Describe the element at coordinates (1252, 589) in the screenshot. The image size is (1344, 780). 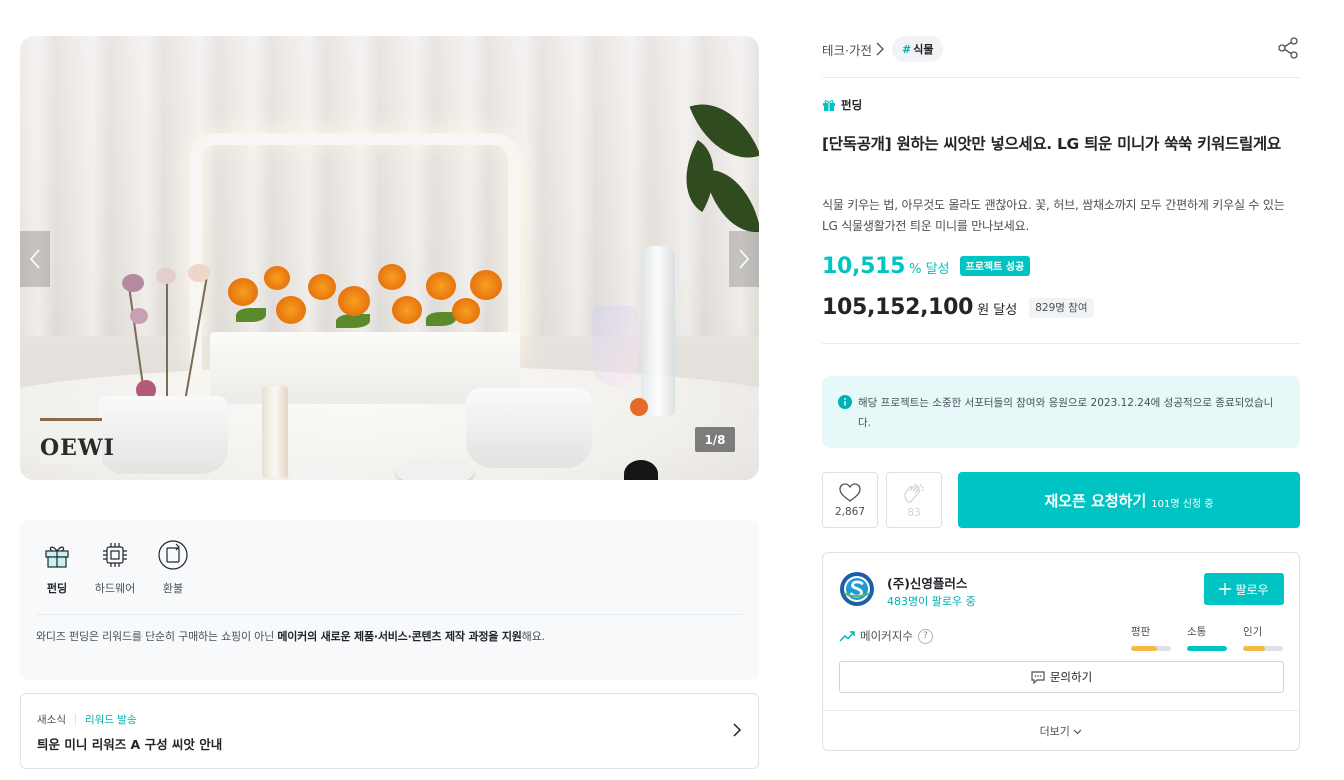
I see `follow-label: 팔로우` at that location.